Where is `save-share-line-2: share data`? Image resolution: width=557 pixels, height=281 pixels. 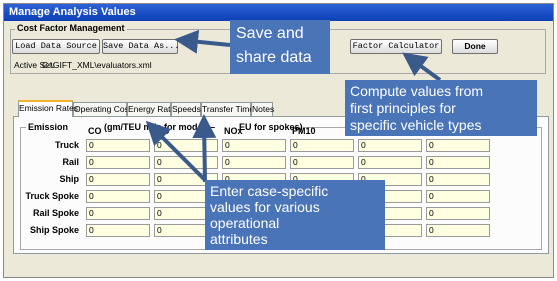
save-share-line-2: share data is located at coordinates (274, 57).